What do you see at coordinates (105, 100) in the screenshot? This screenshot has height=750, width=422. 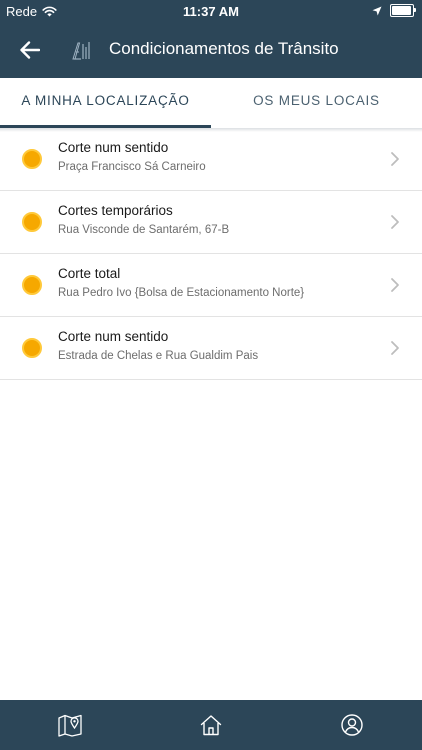 I see `tab-label: A MINHA LOCALIZAÇÃO` at bounding box center [105, 100].